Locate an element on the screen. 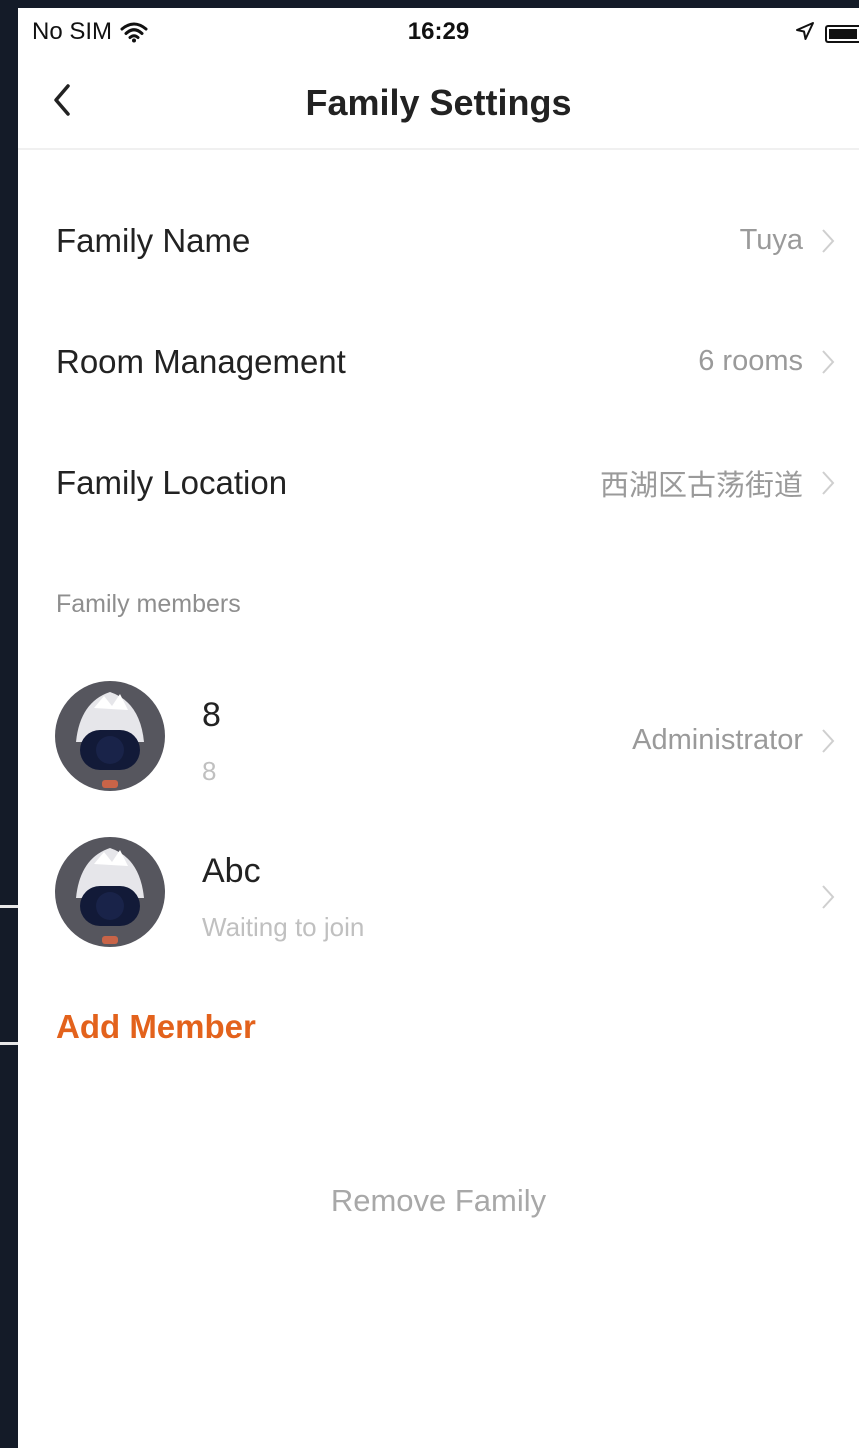 Image resolution: width=859 pixels, height=1448 pixels. family-location-row: Family Location 西湖区古荡街道 is located at coordinates (438, 482).